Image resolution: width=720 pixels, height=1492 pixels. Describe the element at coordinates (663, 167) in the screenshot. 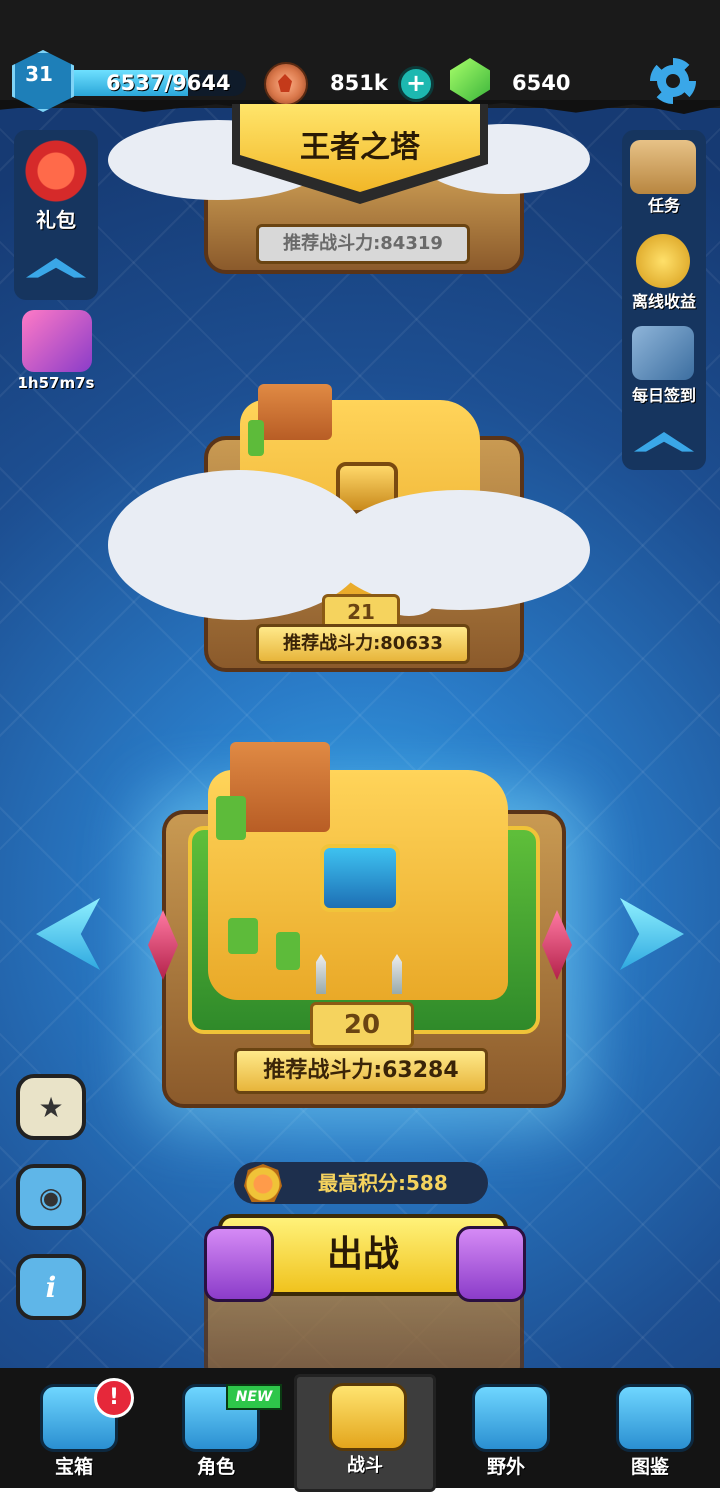

I see `quest-map-icon` at that location.